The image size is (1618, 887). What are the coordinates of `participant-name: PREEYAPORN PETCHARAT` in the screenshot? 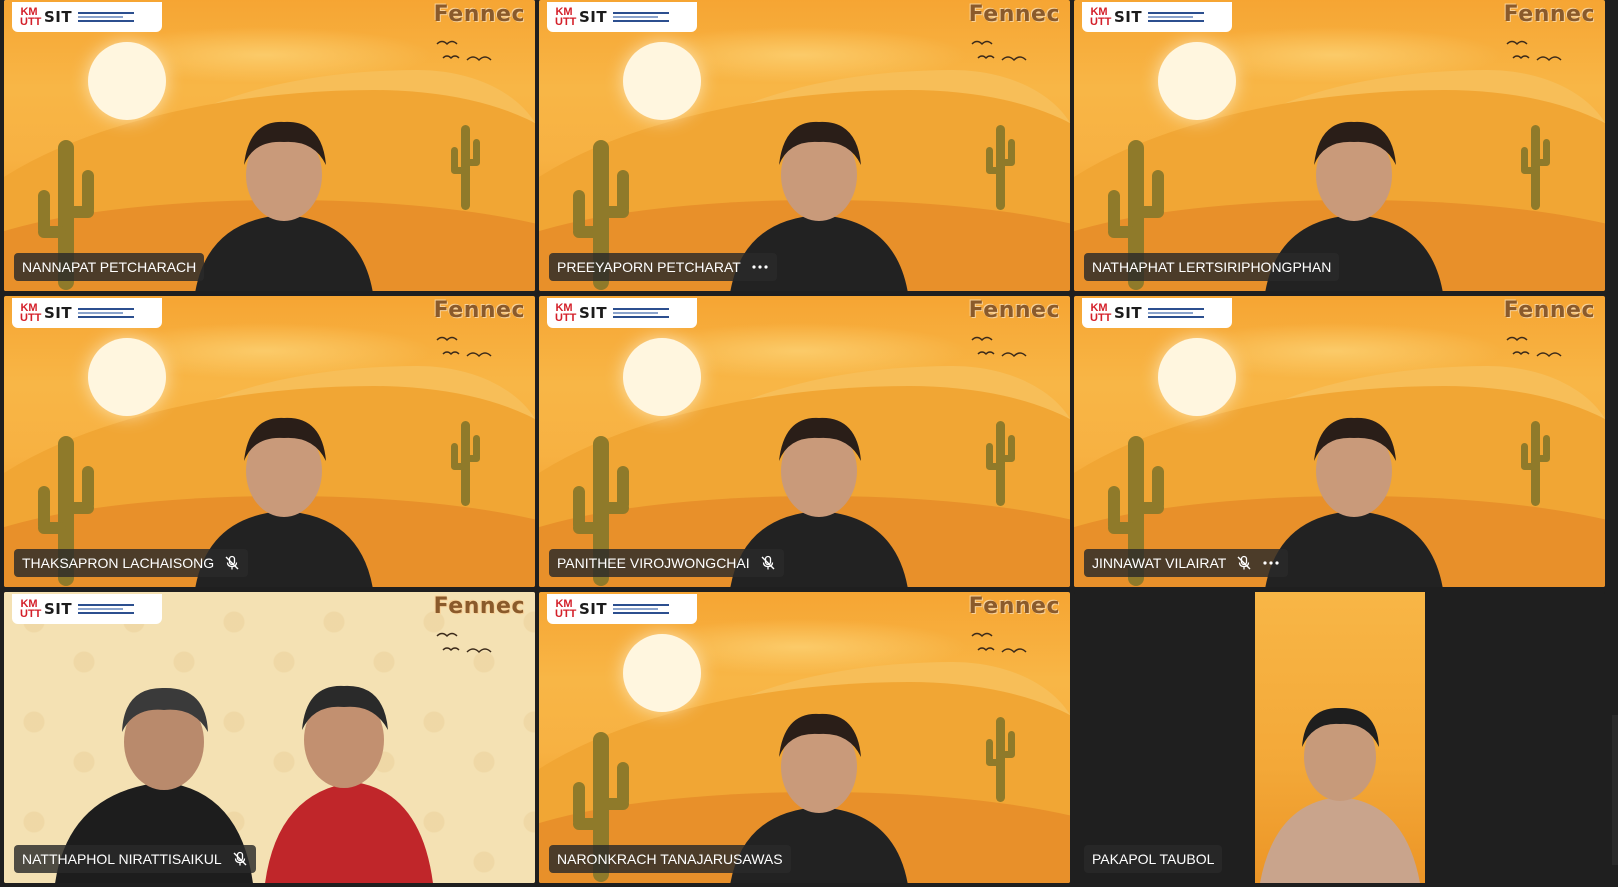 It's located at (649, 267).